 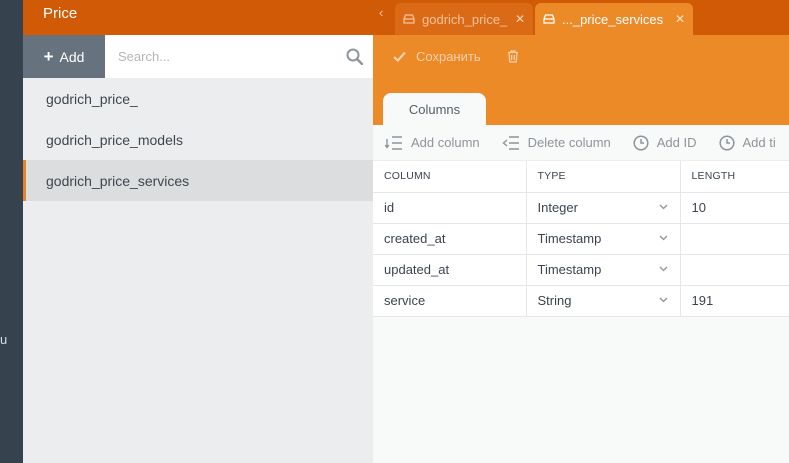 What do you see at coordinates (450, 177) in the screenshot?
I see `column-header: COLUMN` at bounding box center [450, 177].